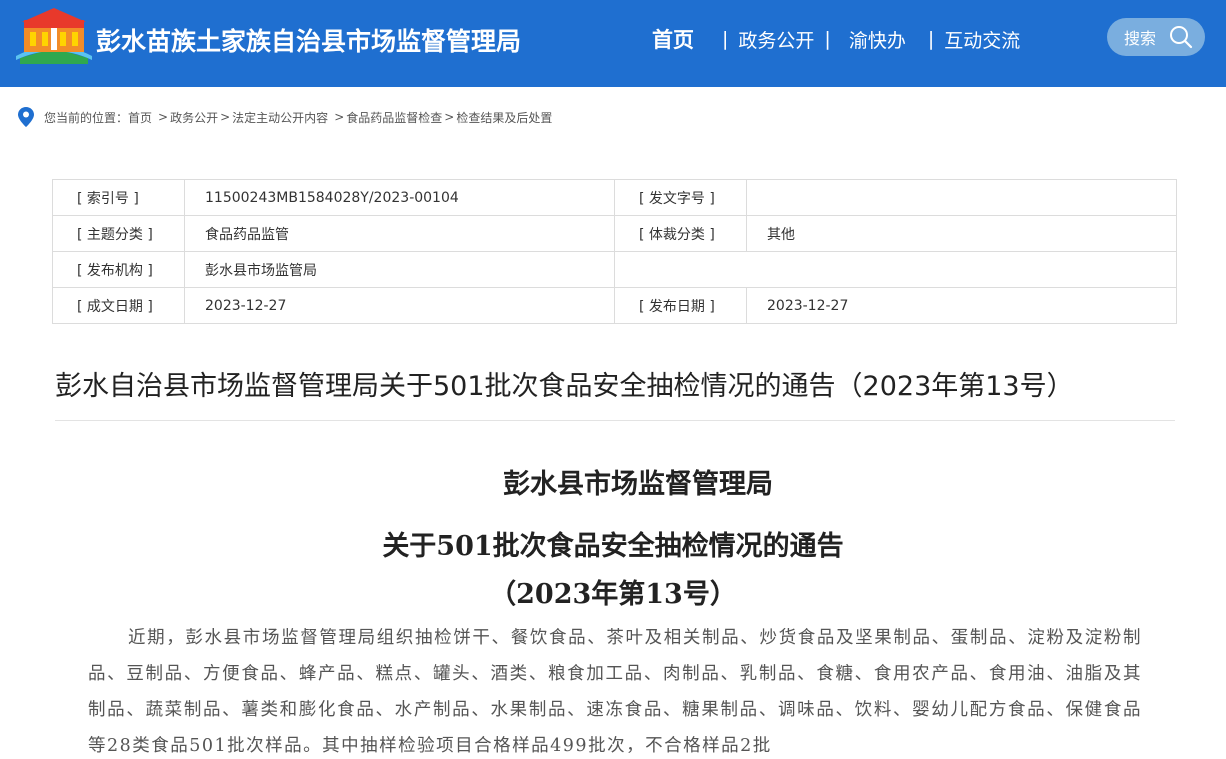 The image size is (1226, 759). I want to click on table-row: [ 主题分类 ] 食品药品监管 [ 体裁分类 ] 其他, so click(614, 233).